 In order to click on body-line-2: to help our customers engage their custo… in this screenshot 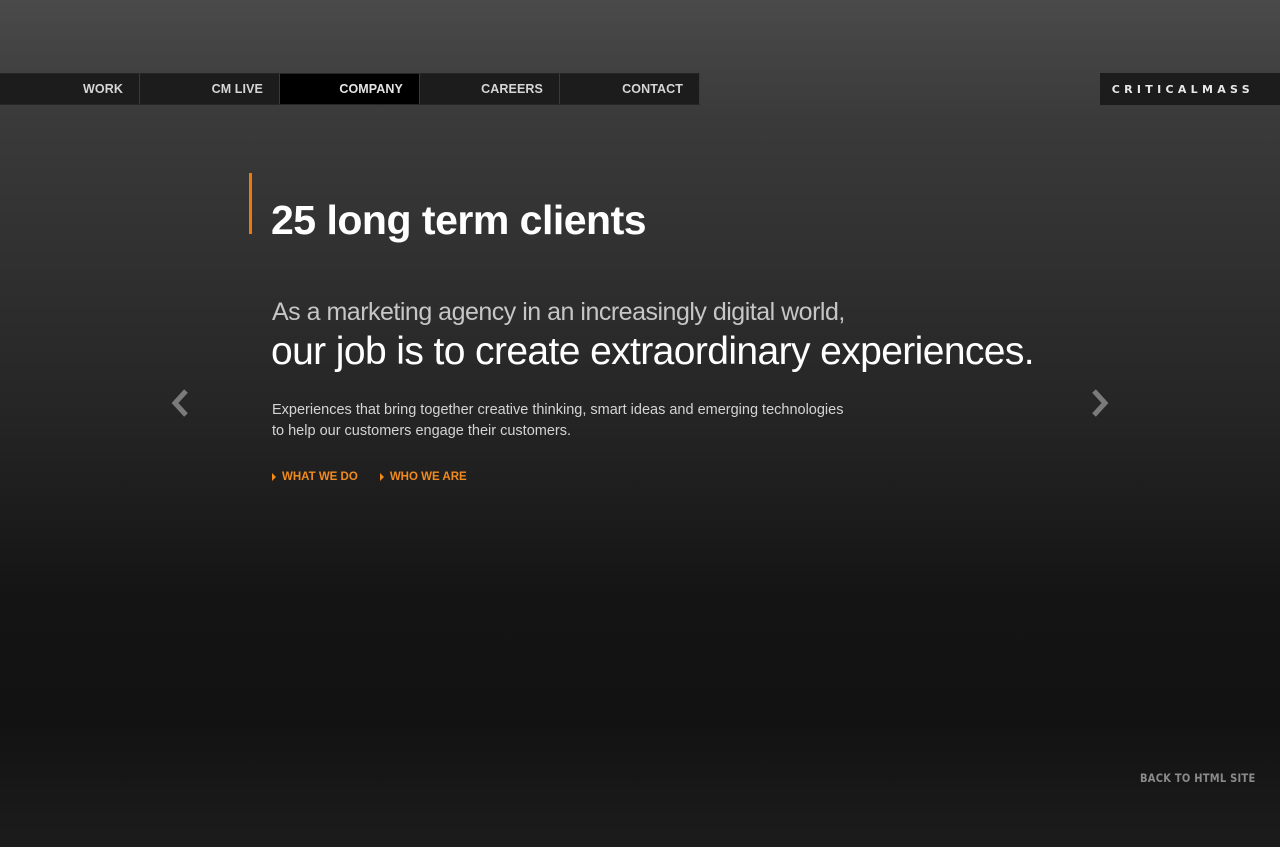, I will do `click(422, 431)`.